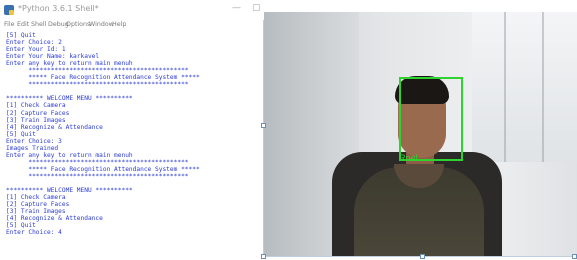  Describe the element at coordinates (408, 158) in the screenshot. I see `face-recognition-label: Roel` at that location.